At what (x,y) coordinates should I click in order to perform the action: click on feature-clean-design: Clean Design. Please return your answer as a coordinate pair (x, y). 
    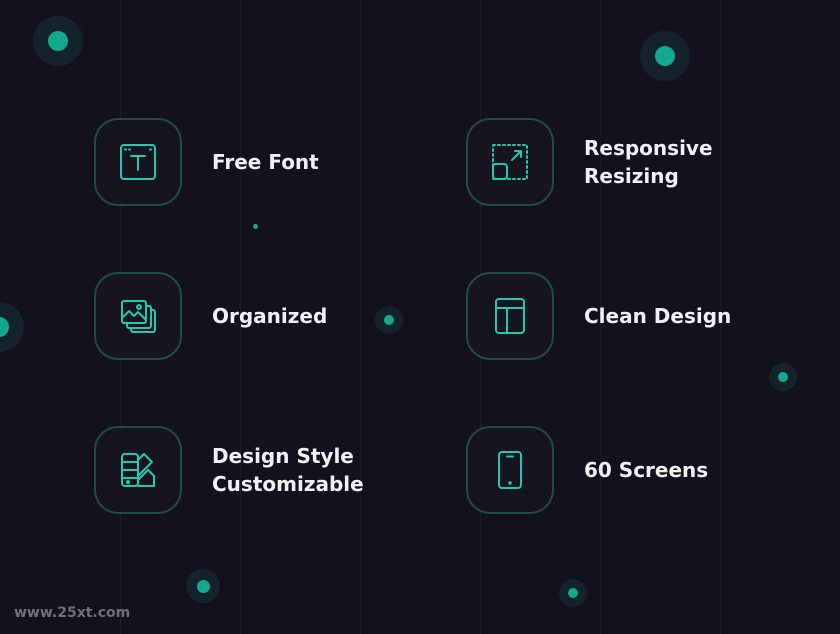
    Looking at the image, I should click on (598, 316).